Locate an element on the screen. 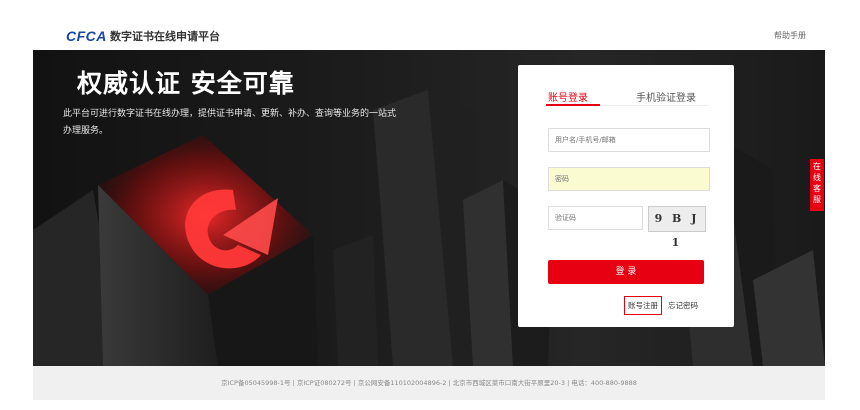 The height and width of the screenshot is (410, 860). active-tab-indicator is located at coordinates (573, 105).